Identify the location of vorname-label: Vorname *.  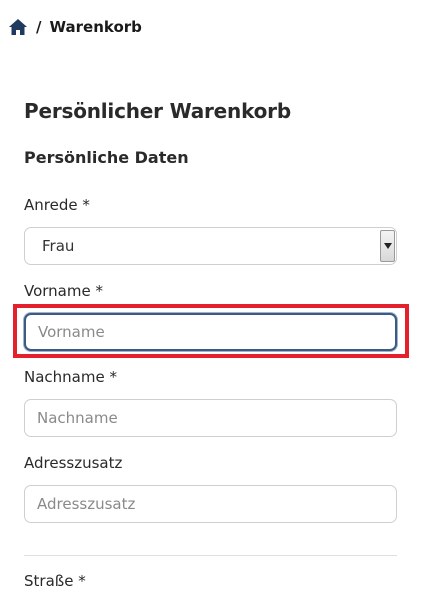
(63, 291).